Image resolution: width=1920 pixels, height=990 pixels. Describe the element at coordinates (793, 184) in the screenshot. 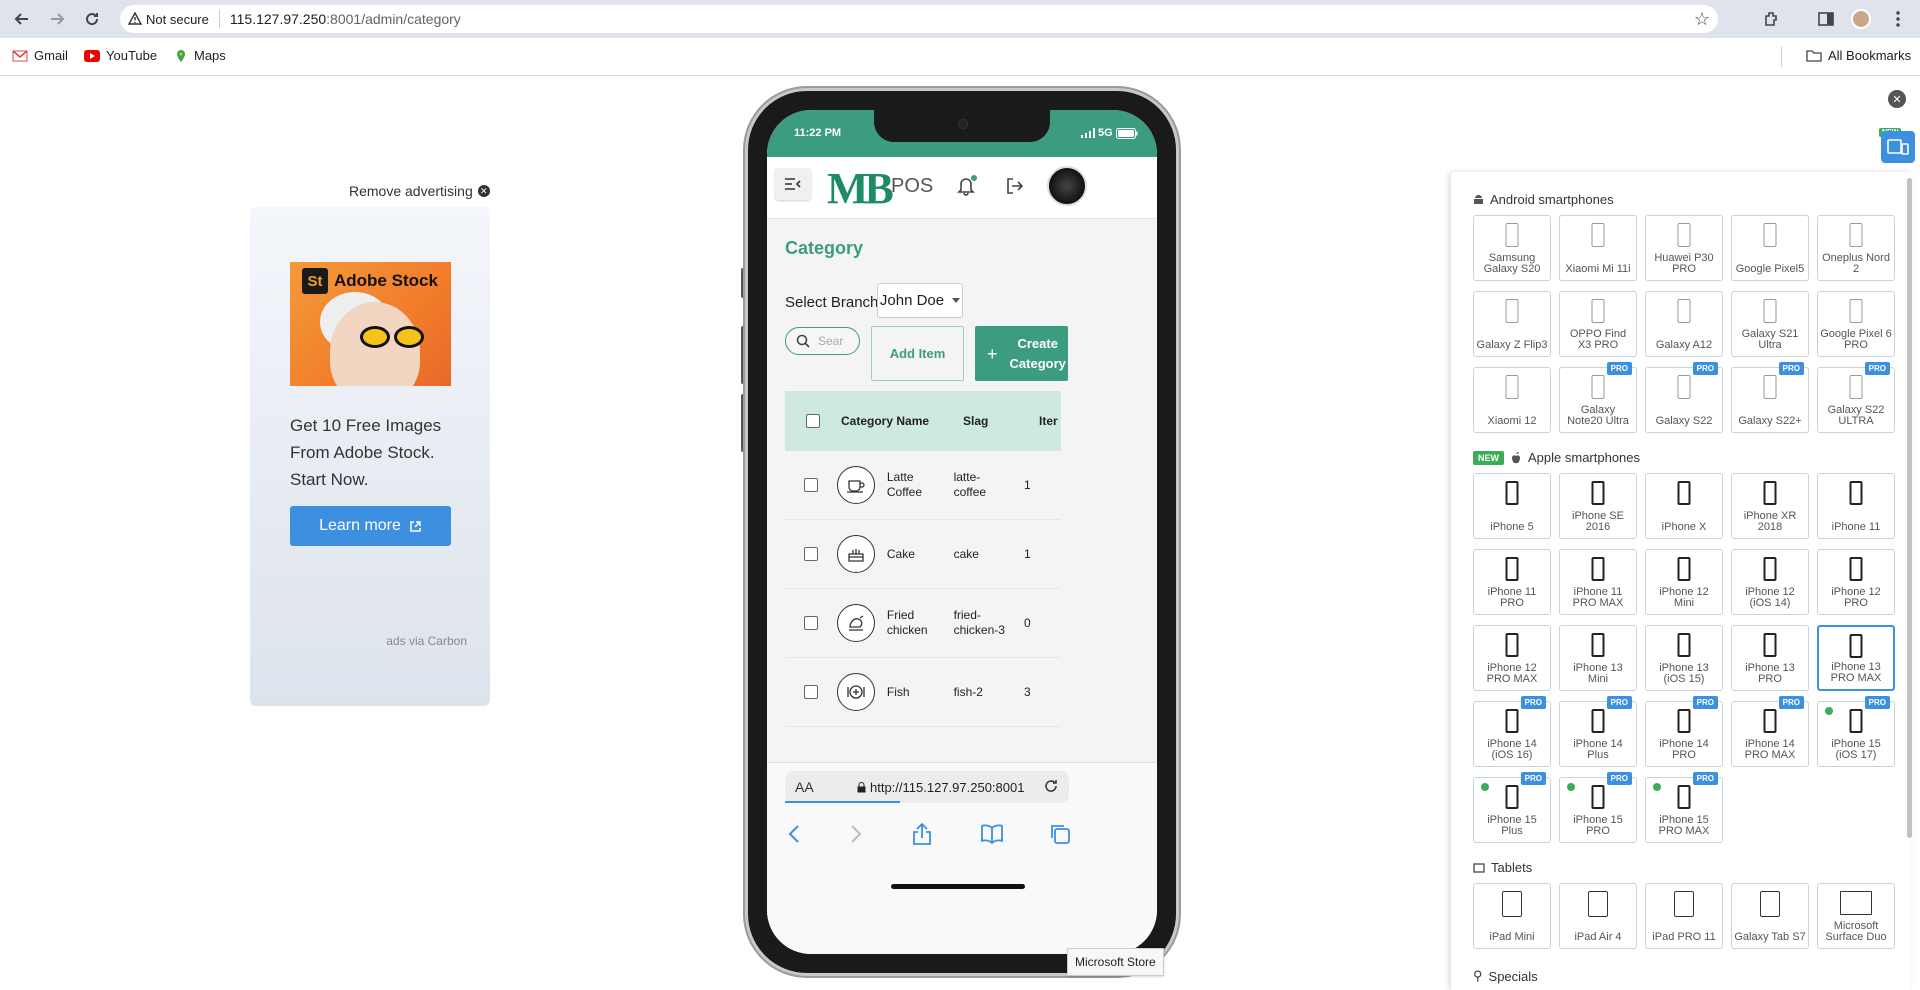

I see `menu-toggle-button` at that location.